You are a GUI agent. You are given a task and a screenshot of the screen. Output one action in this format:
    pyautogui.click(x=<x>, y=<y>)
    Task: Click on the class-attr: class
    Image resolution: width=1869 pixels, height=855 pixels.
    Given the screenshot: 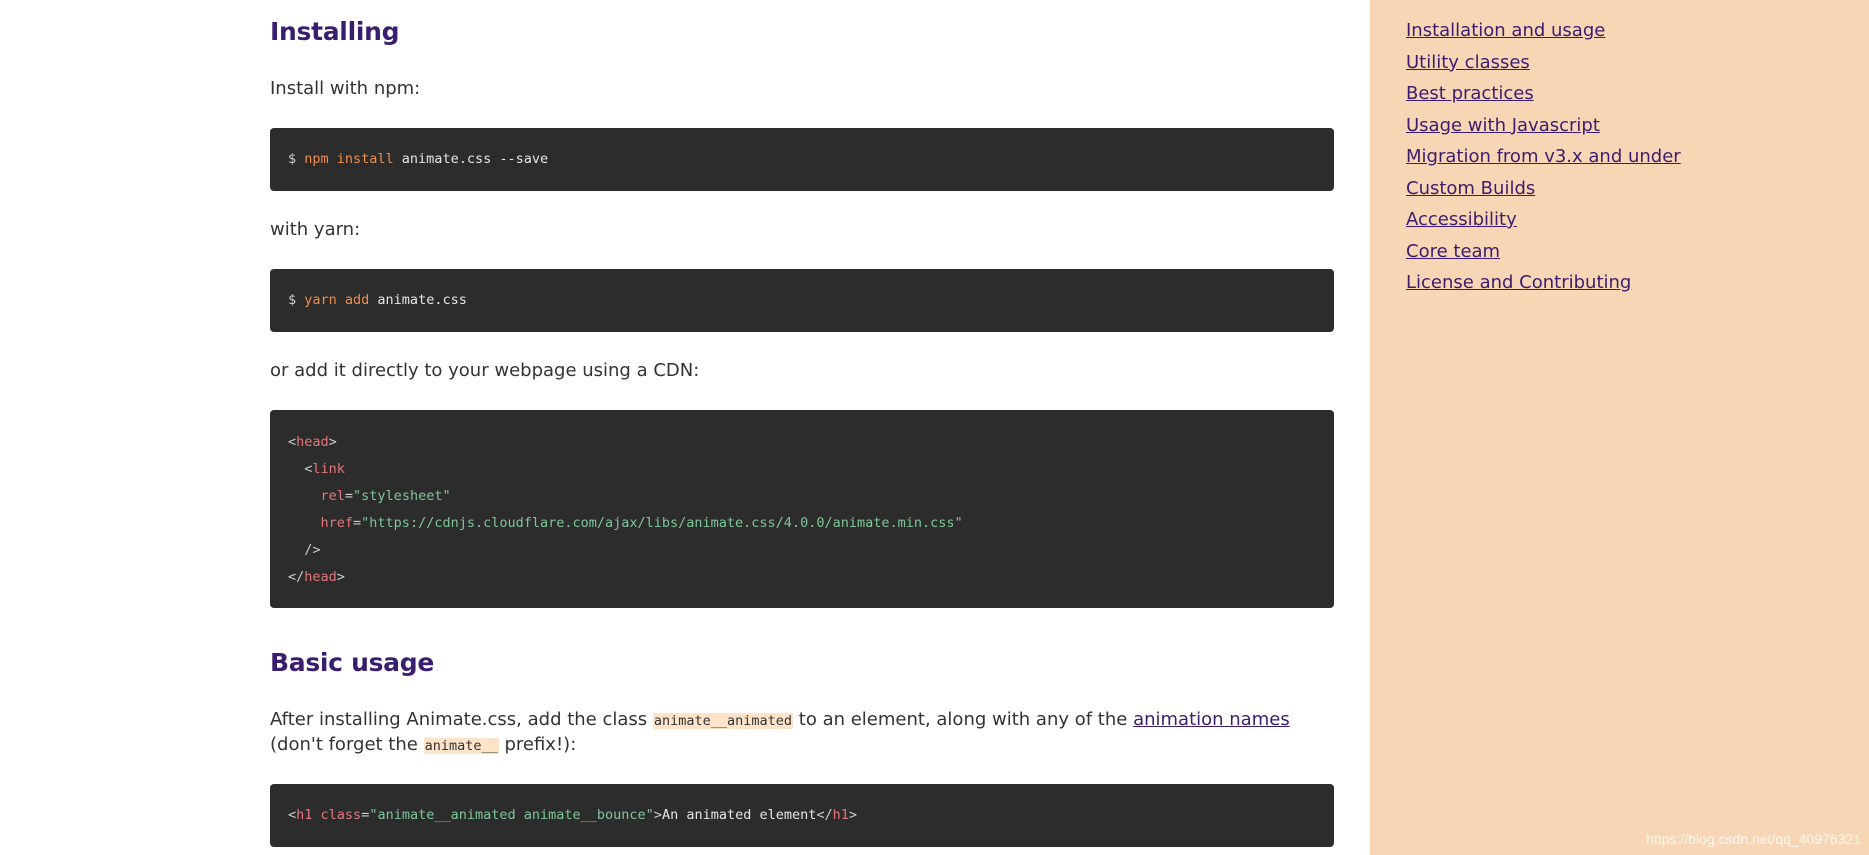 What is the action you would take?
    pyautogui.click(x=341, y=815)
    